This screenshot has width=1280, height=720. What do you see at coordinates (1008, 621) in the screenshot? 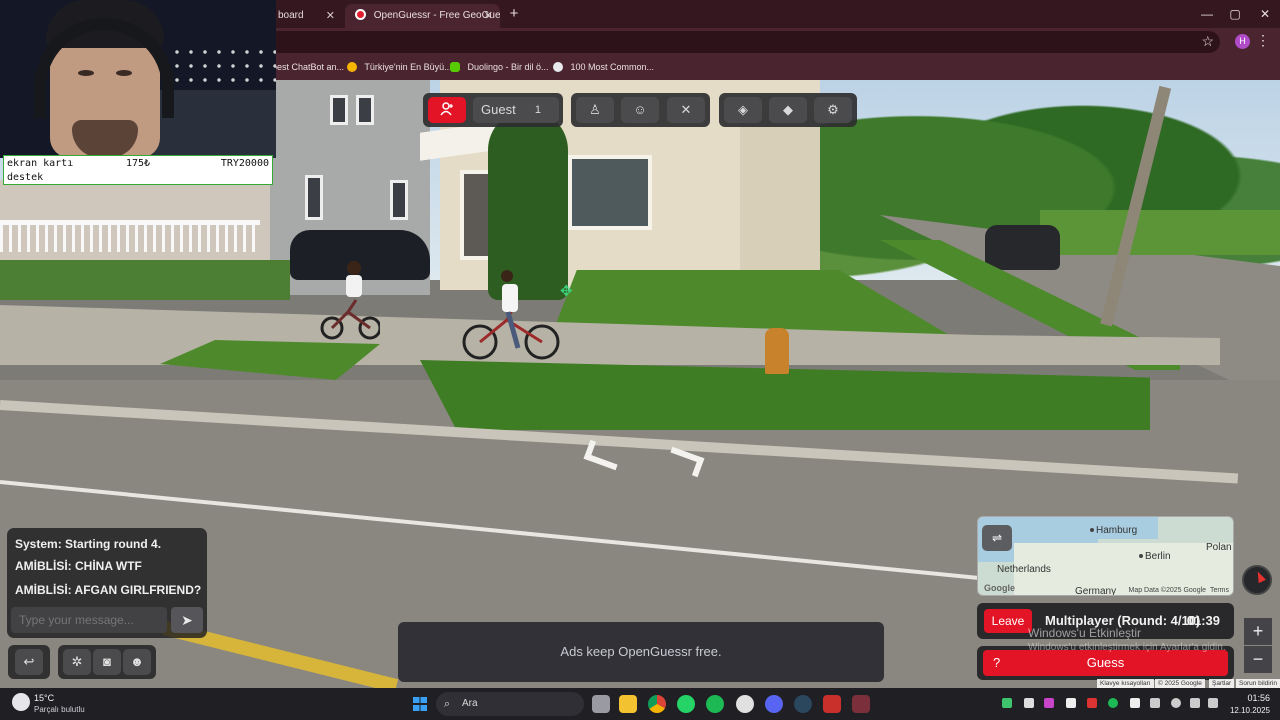
I see `leave-button: Leave` at bounding box center [1008, 621].